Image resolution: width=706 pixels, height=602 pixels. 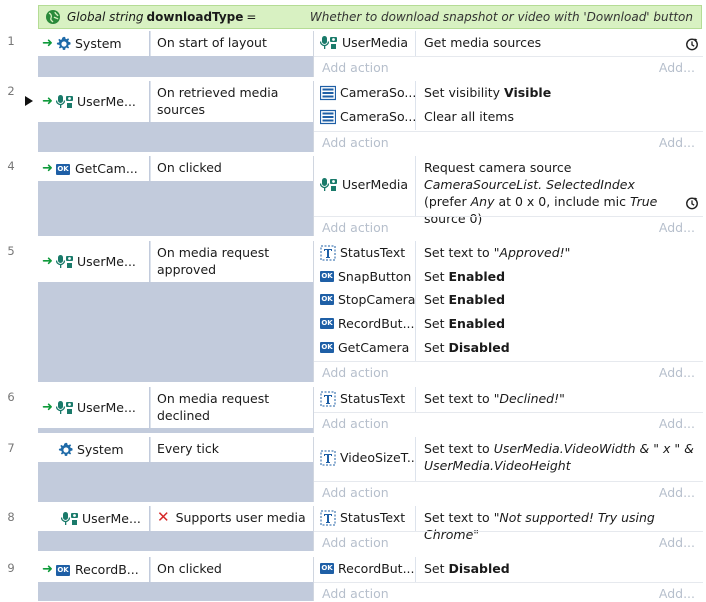 What do you see at coordinates (11, 41) in the screenshot?
I see `event-number: 1` at bounding box center [11, 41].